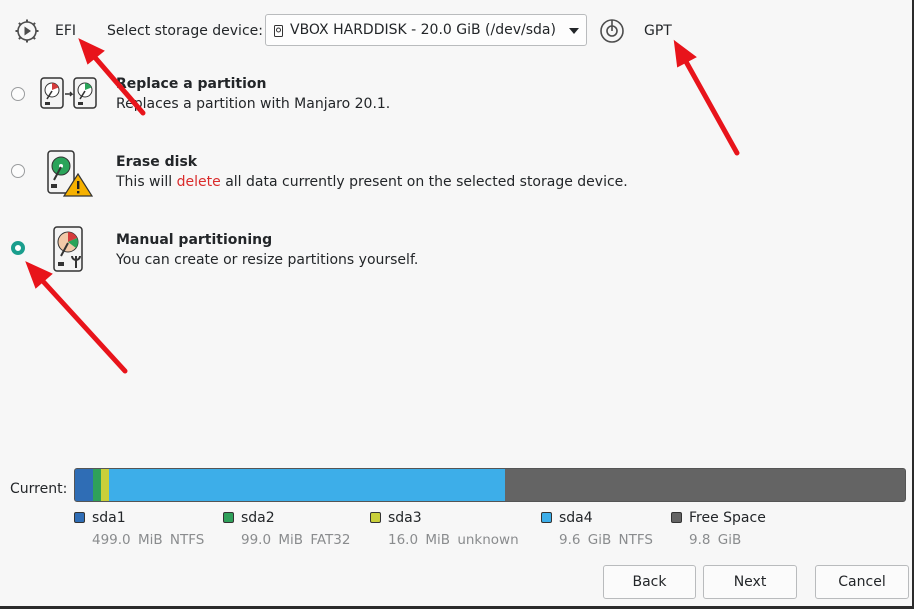  Describe the element at coordinates (612, 31) in the screenshot. I see `partition-table-icon` at that location.